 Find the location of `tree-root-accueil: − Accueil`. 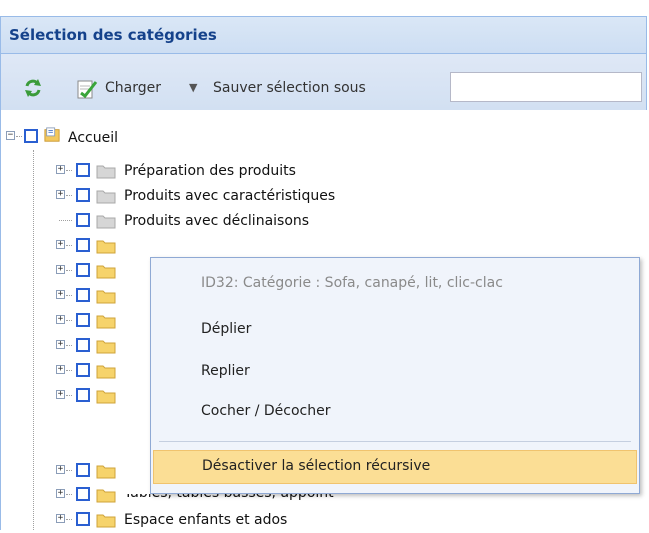

tree-root-accueil: − Accueil is located at coordinates (151, 138).